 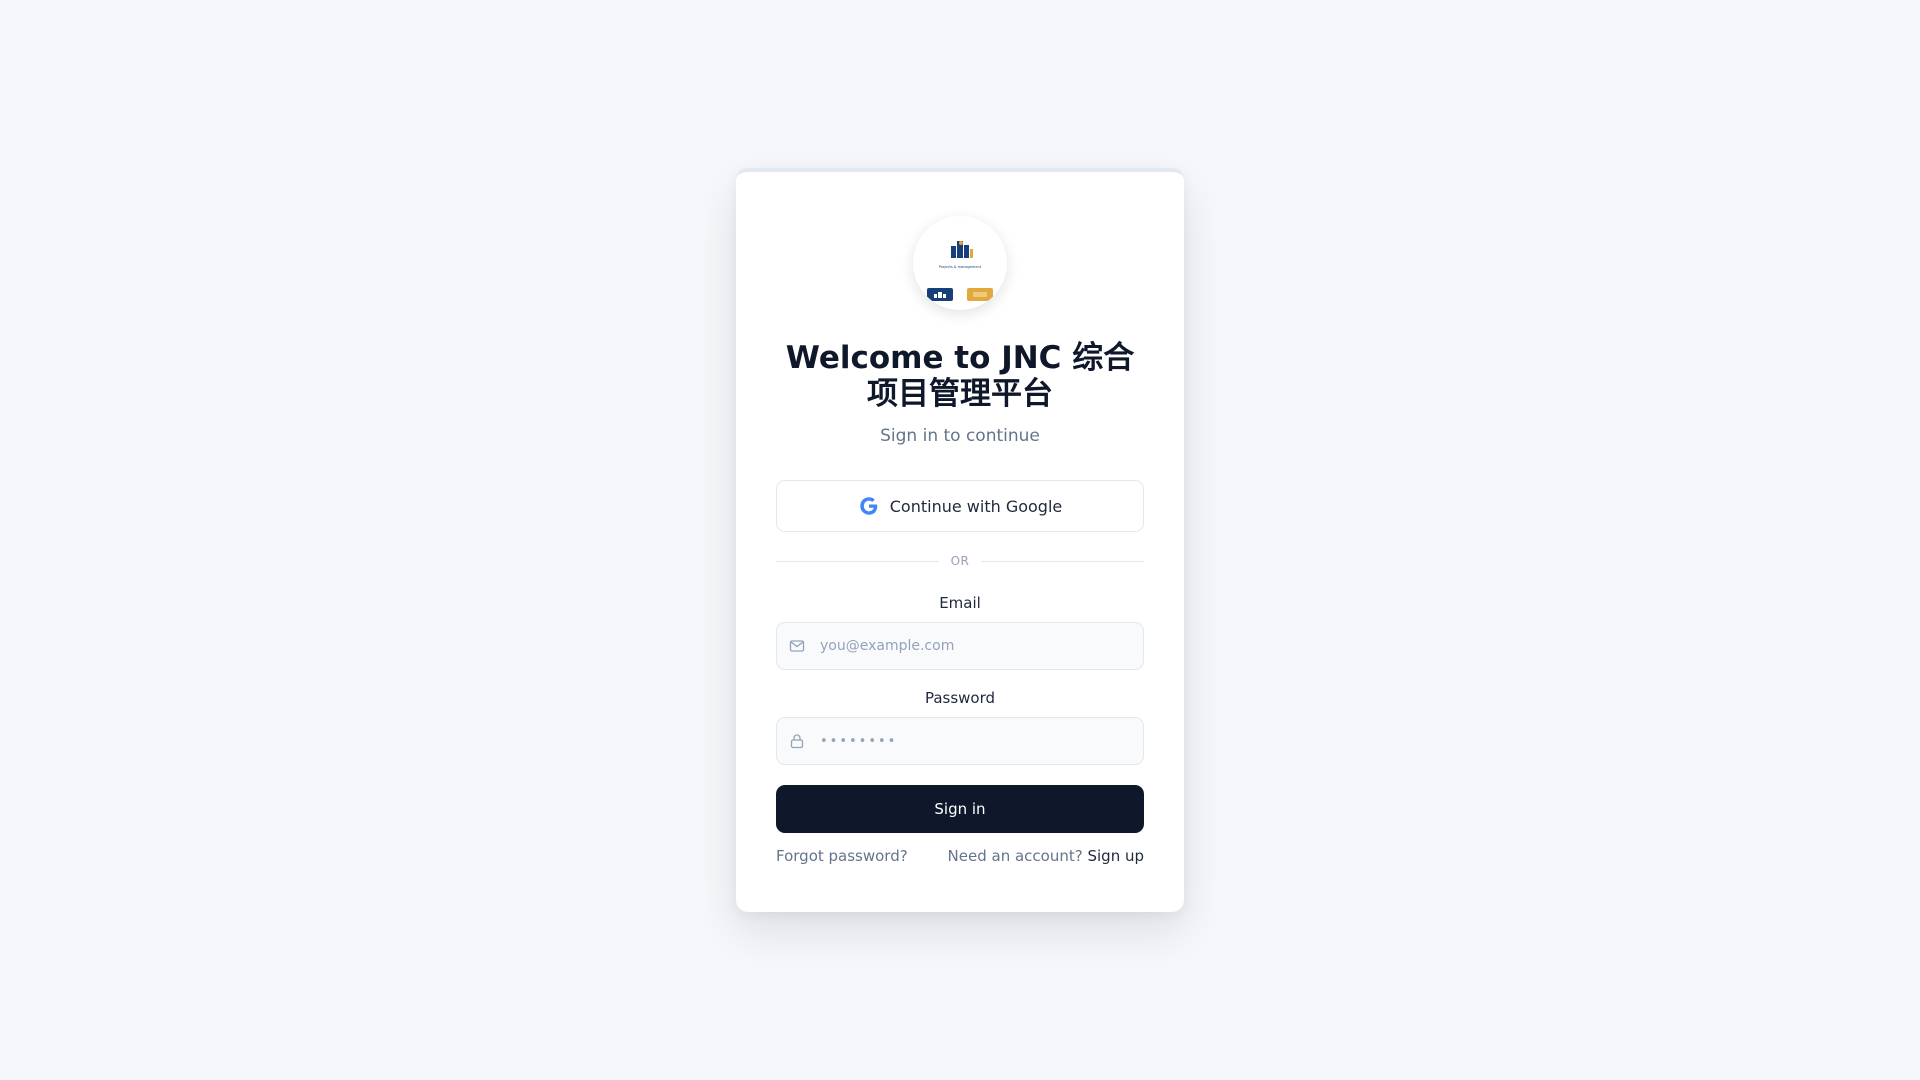 I want to click on or-divider: OR, so click(x=960, y=561).